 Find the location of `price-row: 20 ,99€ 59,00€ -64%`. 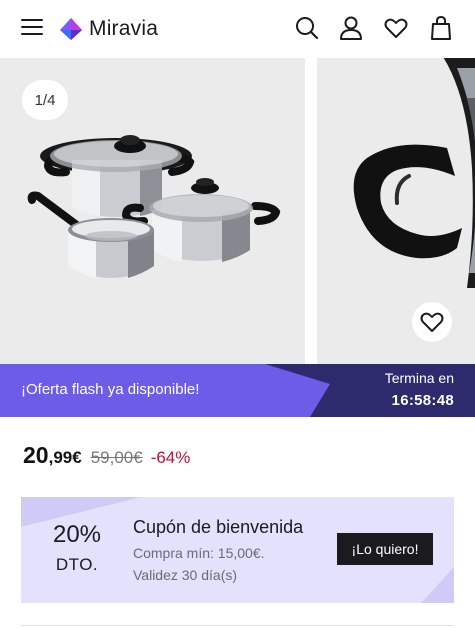

price-row: 20 ,99€ 59,00€ -64% is located at coordinates (106, 456).